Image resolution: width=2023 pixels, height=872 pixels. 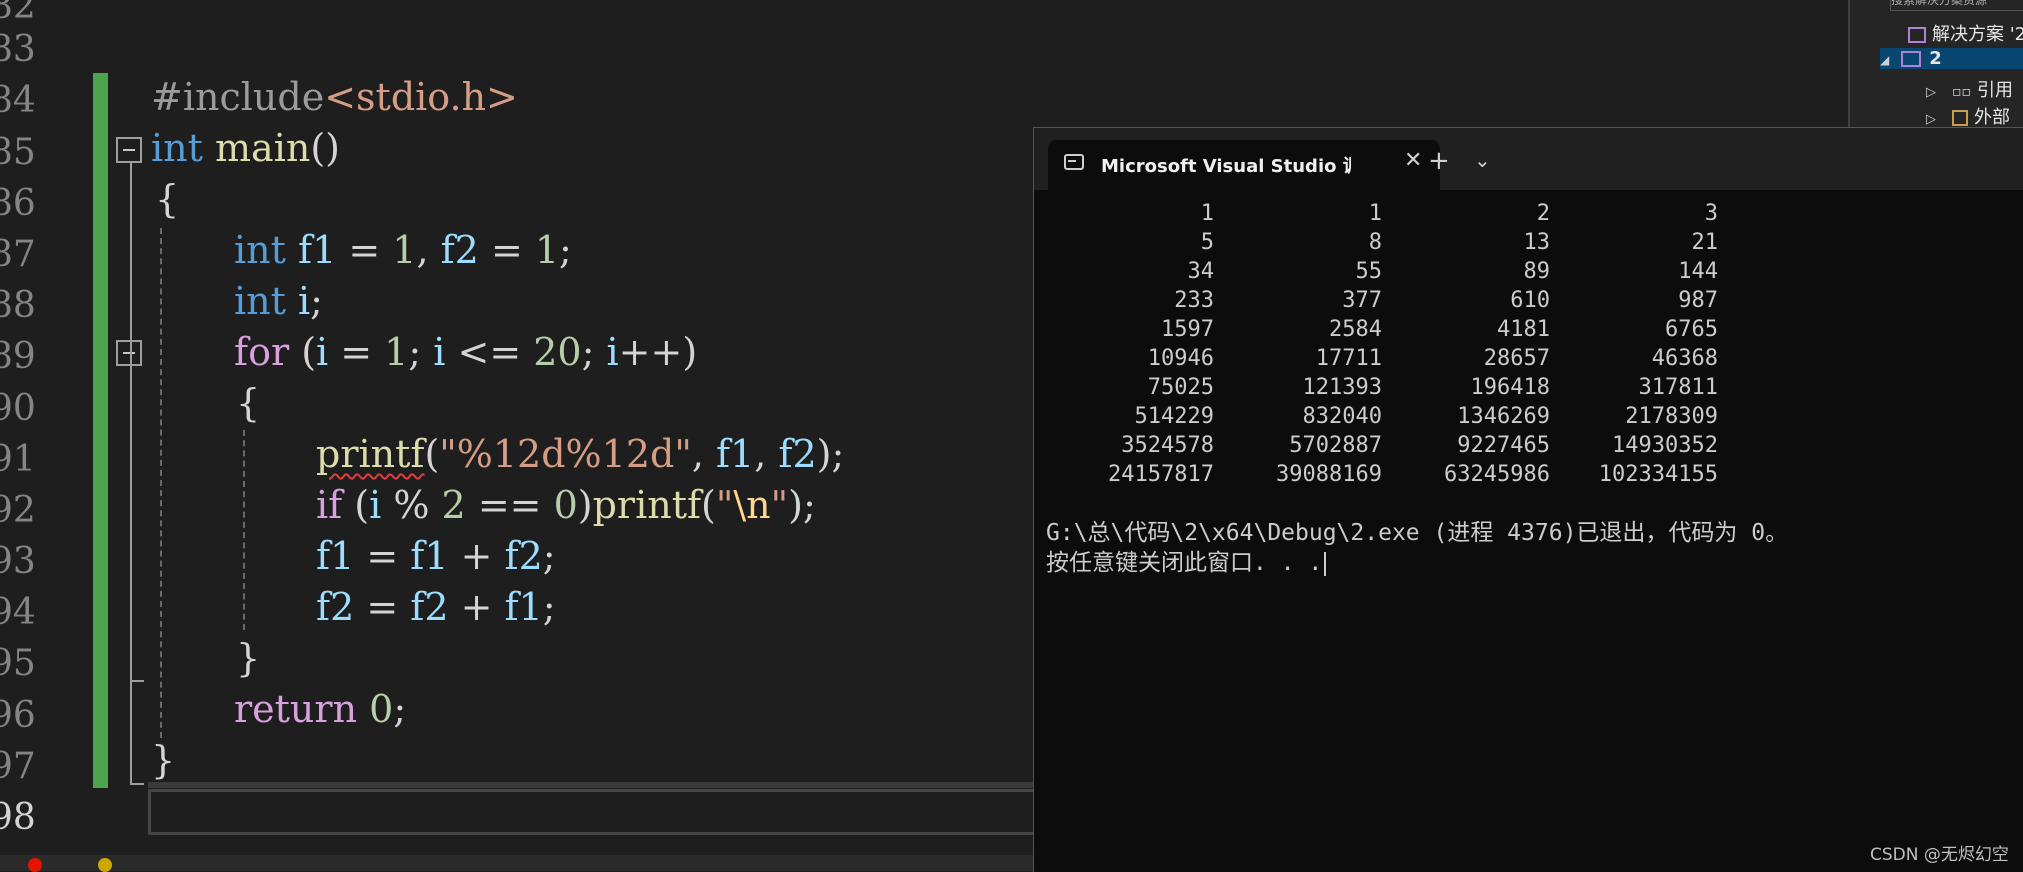 What do you see at coordinates (658, 352) in the screenshot?
I see `operator: ++)` at bounding box center [658, 352].